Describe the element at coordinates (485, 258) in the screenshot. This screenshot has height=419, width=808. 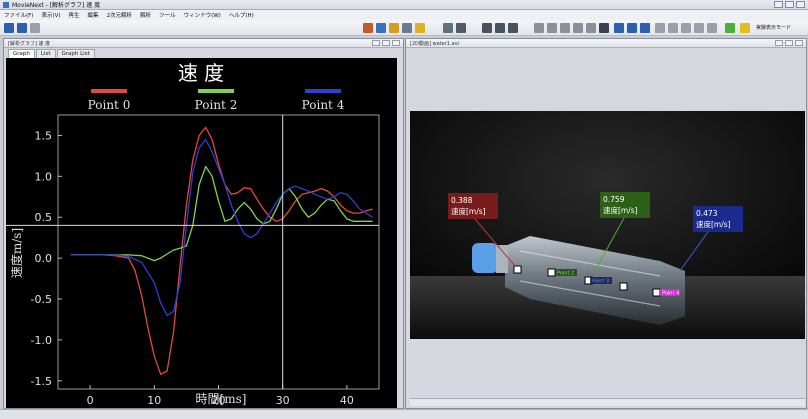
I see `bottle-cap` at that location.